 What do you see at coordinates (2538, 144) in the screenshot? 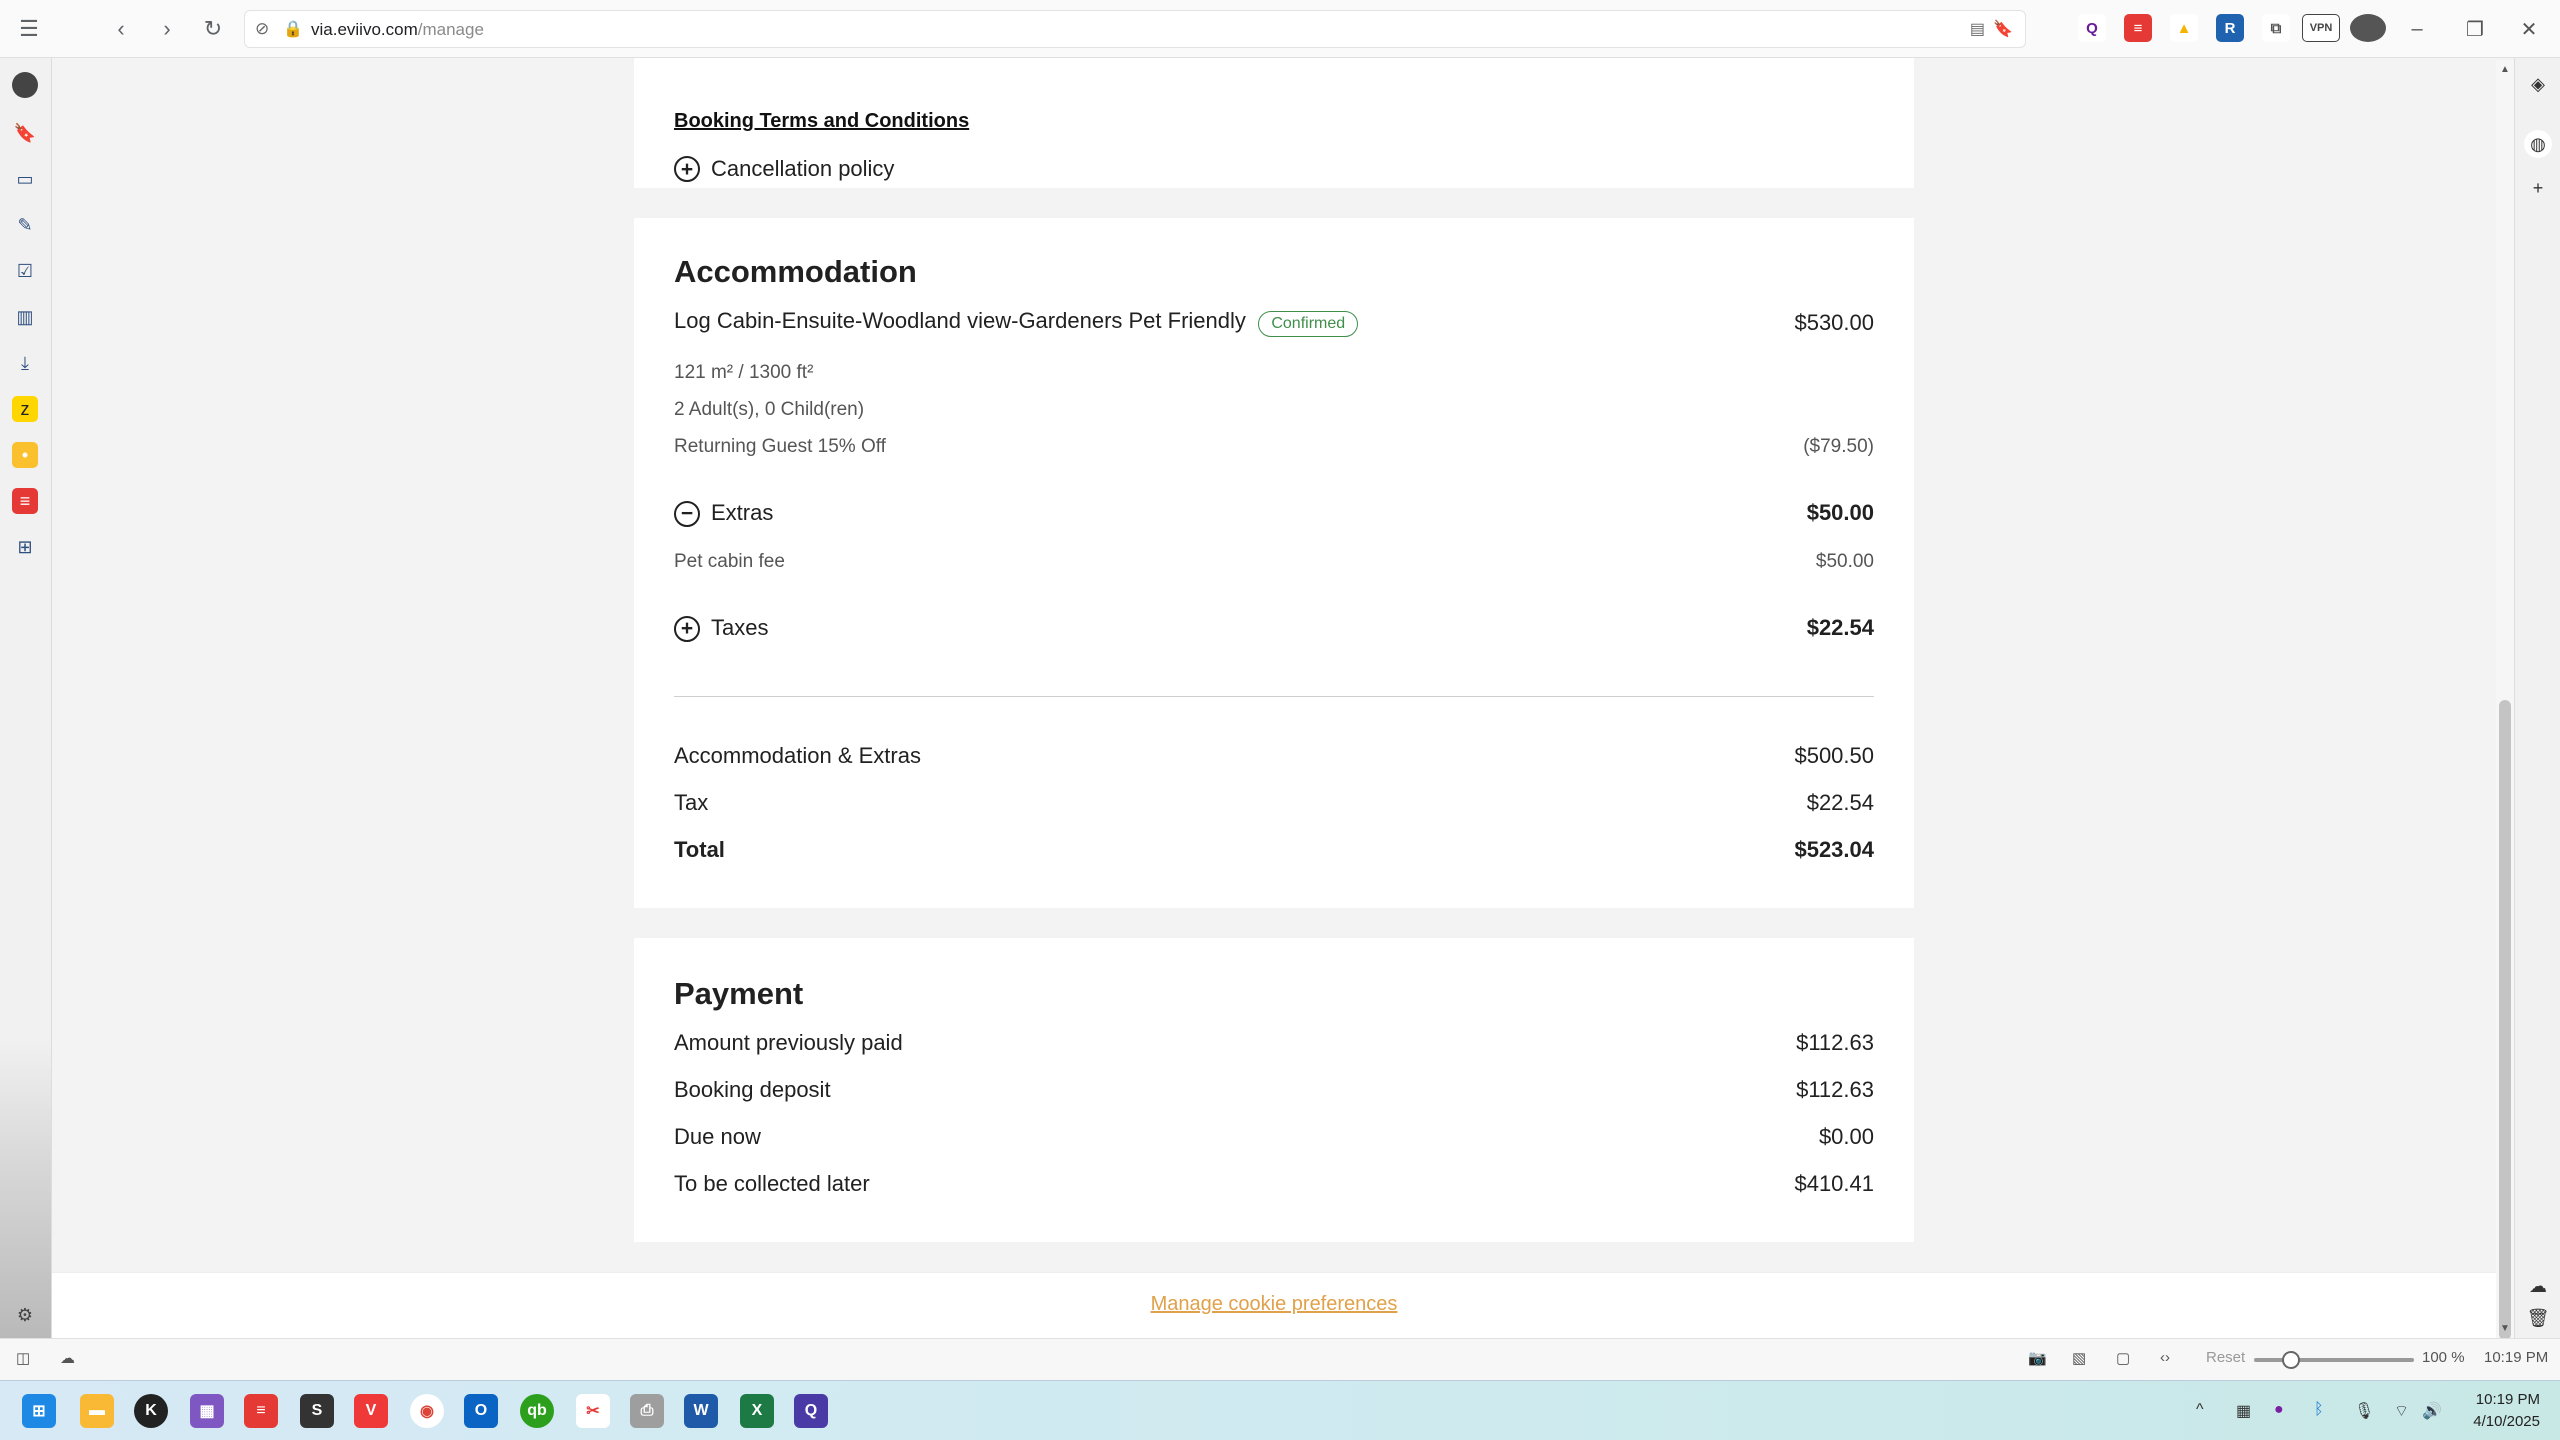
I see `globe-icon: ◍` at bounding box center [2538, 144].